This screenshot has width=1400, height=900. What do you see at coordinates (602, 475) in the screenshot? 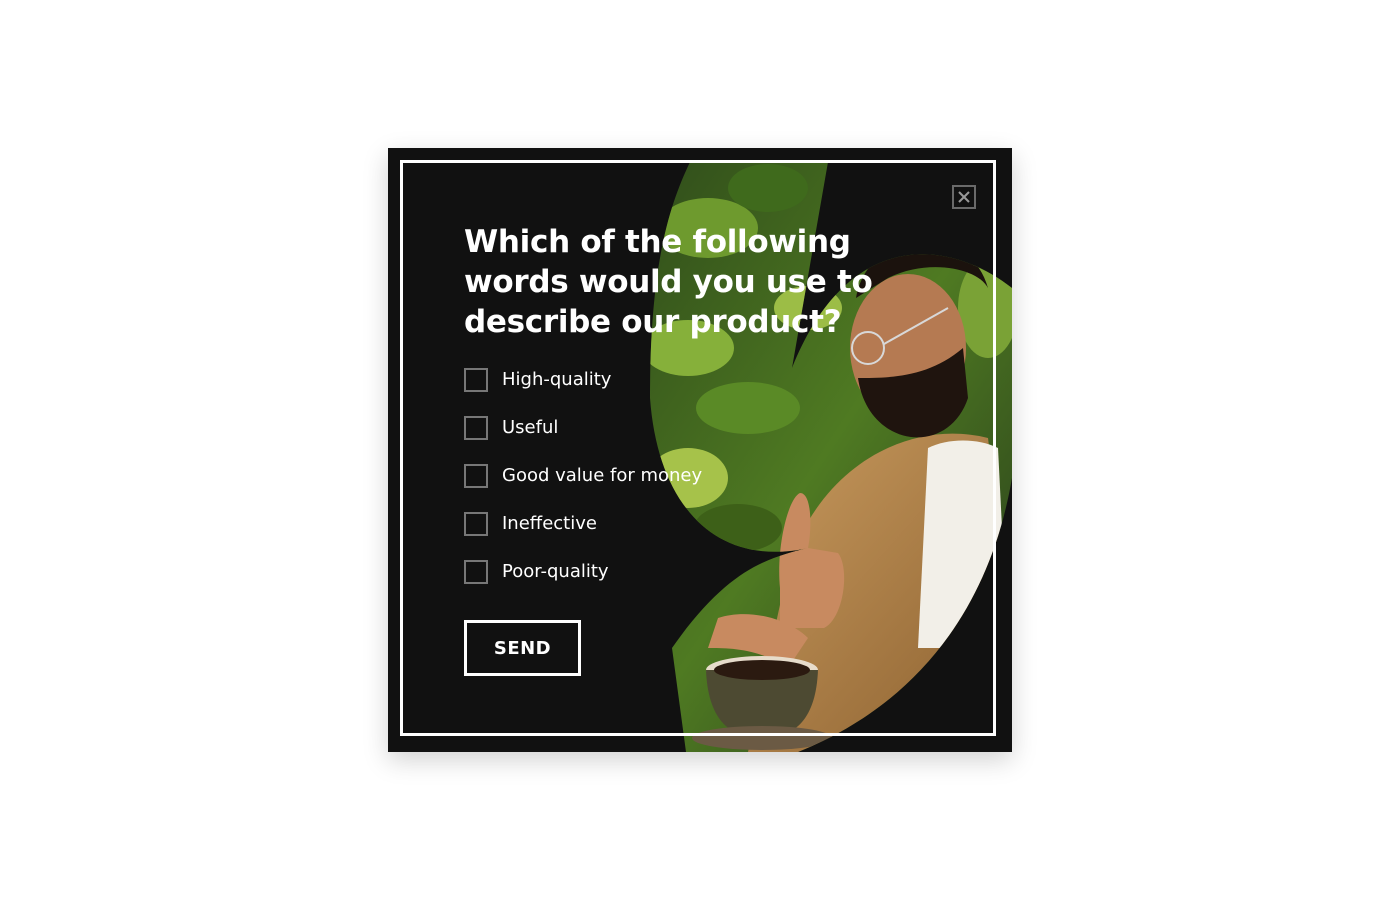
I see `option-label: Good value for money` at bounding box center [602, 475].